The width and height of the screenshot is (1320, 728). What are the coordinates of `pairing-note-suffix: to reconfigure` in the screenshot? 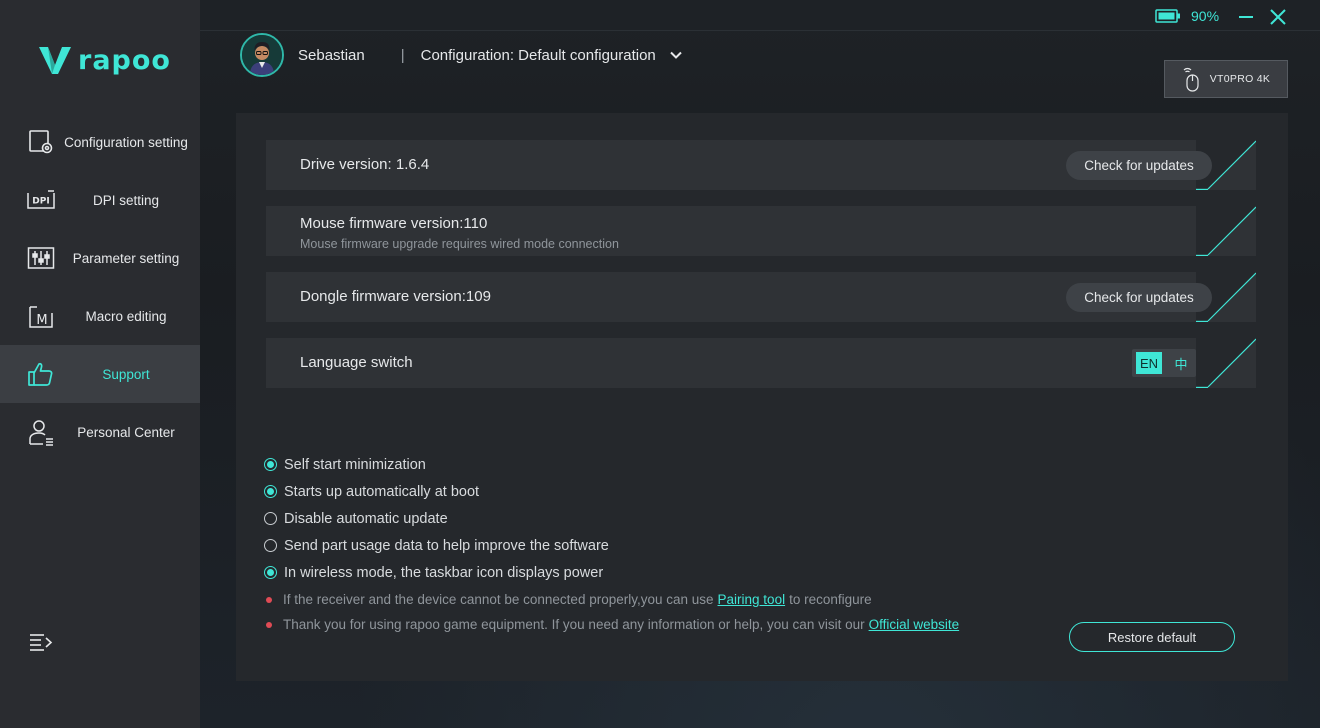 It's located at (830, 599).